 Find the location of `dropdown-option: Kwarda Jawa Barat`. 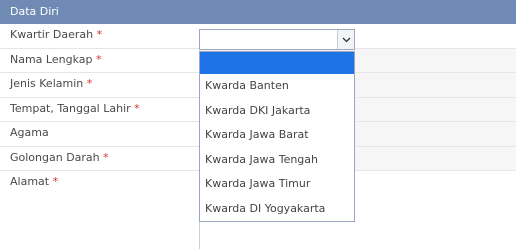

dropdown-option: Kwarda Jawa Barat is located at coordinates (277, 135).